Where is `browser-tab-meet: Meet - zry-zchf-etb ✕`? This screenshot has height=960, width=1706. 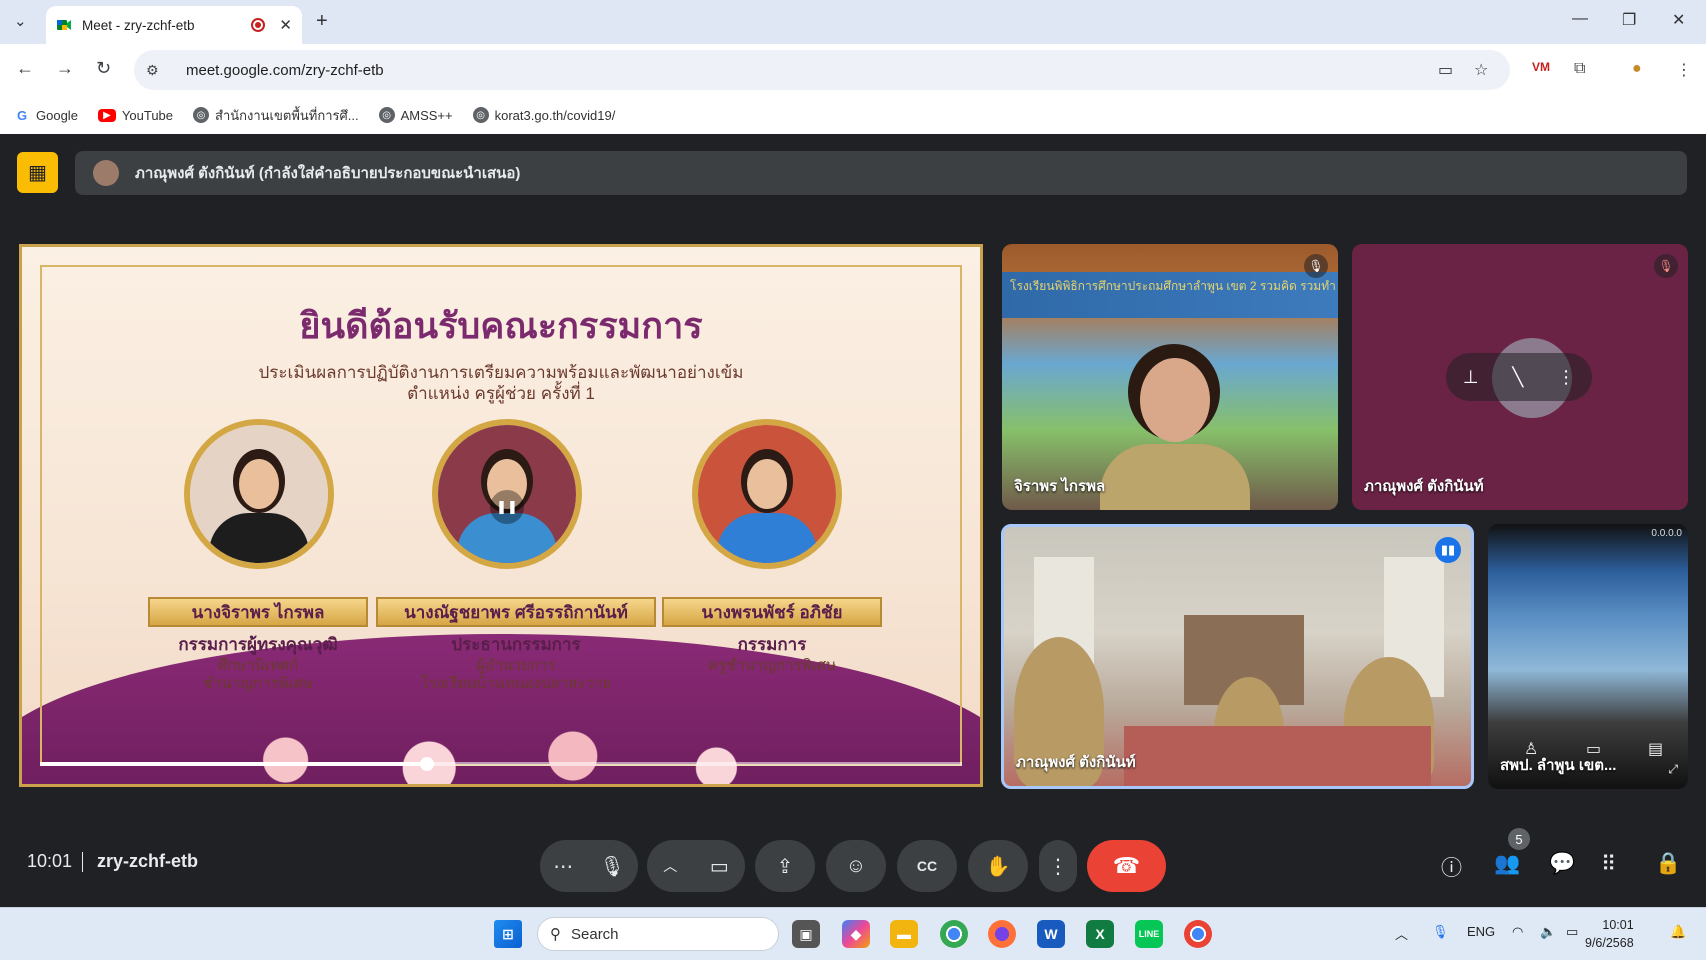 browser-tab-meet: Meet - zry-zchf-etb ✕ is located at coordinates (174, 25).